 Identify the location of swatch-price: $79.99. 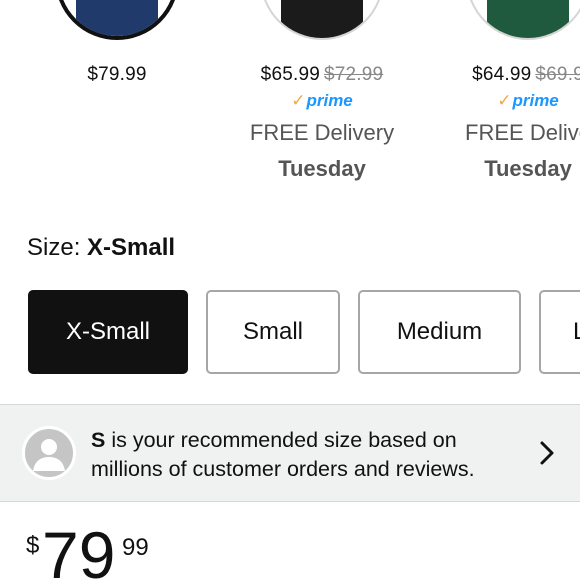
(117, 75).